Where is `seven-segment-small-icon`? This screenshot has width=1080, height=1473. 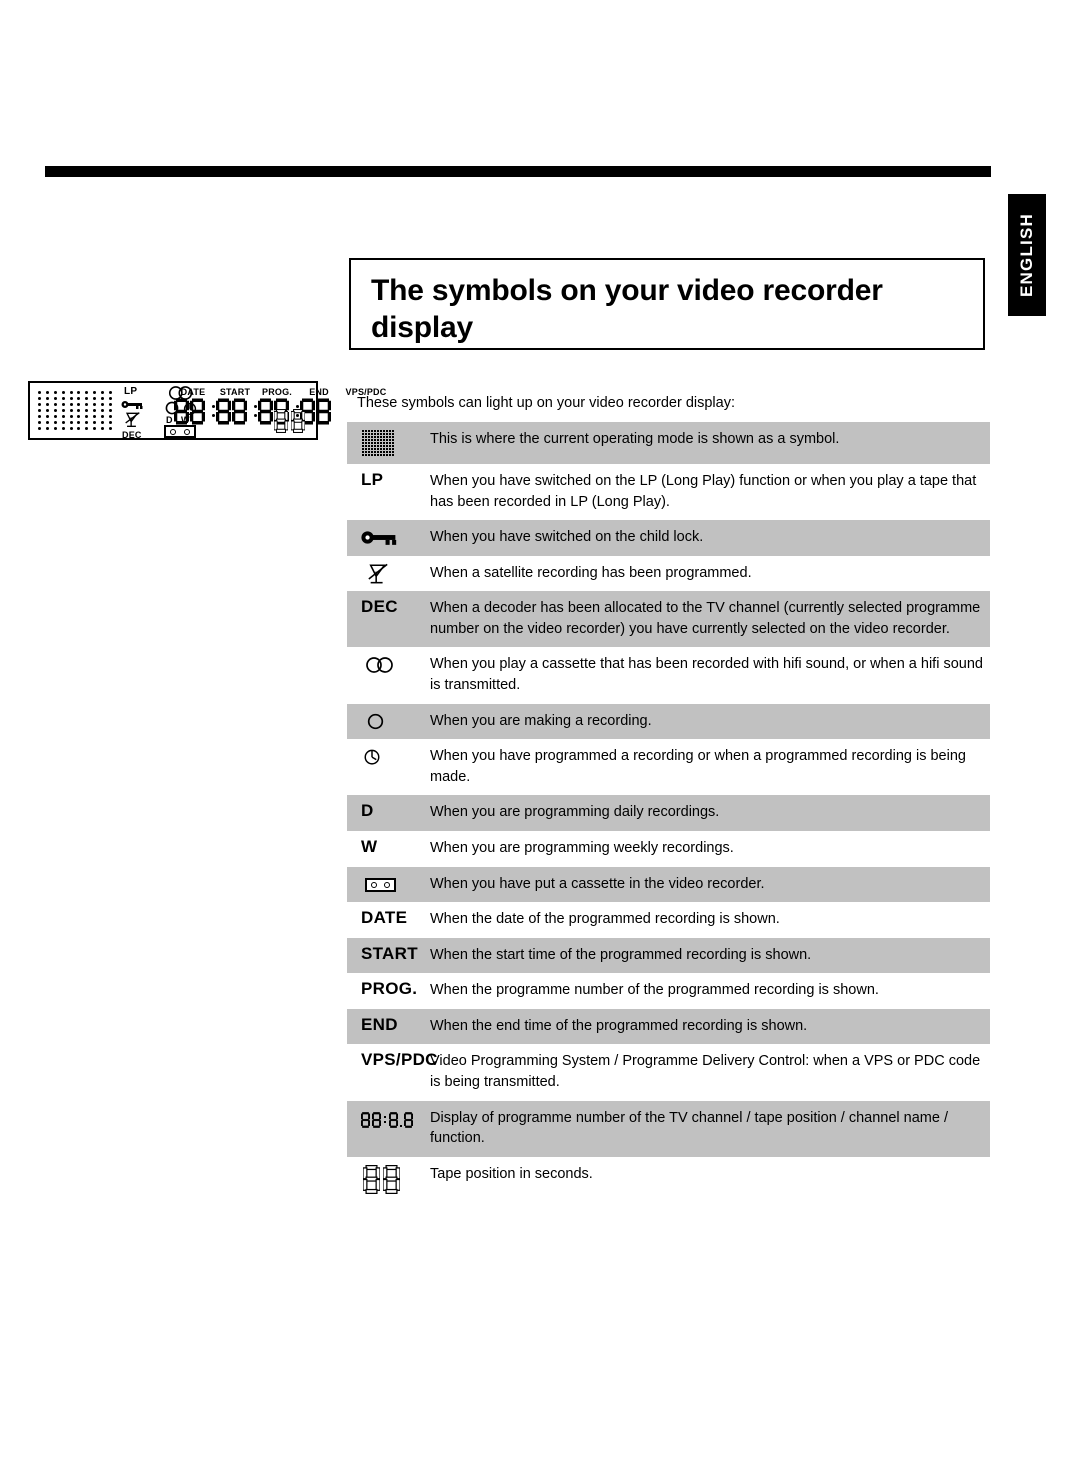
seven-segment-small-icon is located at coordinates (387, 1119).